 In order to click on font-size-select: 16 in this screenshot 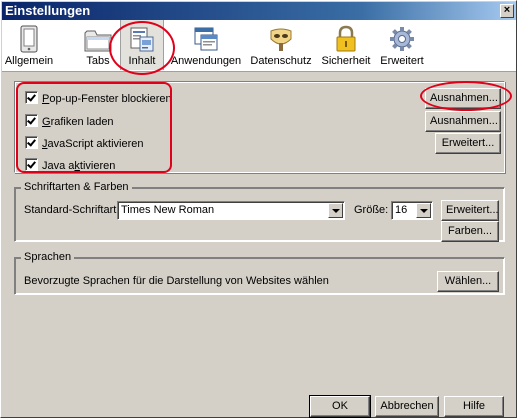, I will do `click(412, 210)`.